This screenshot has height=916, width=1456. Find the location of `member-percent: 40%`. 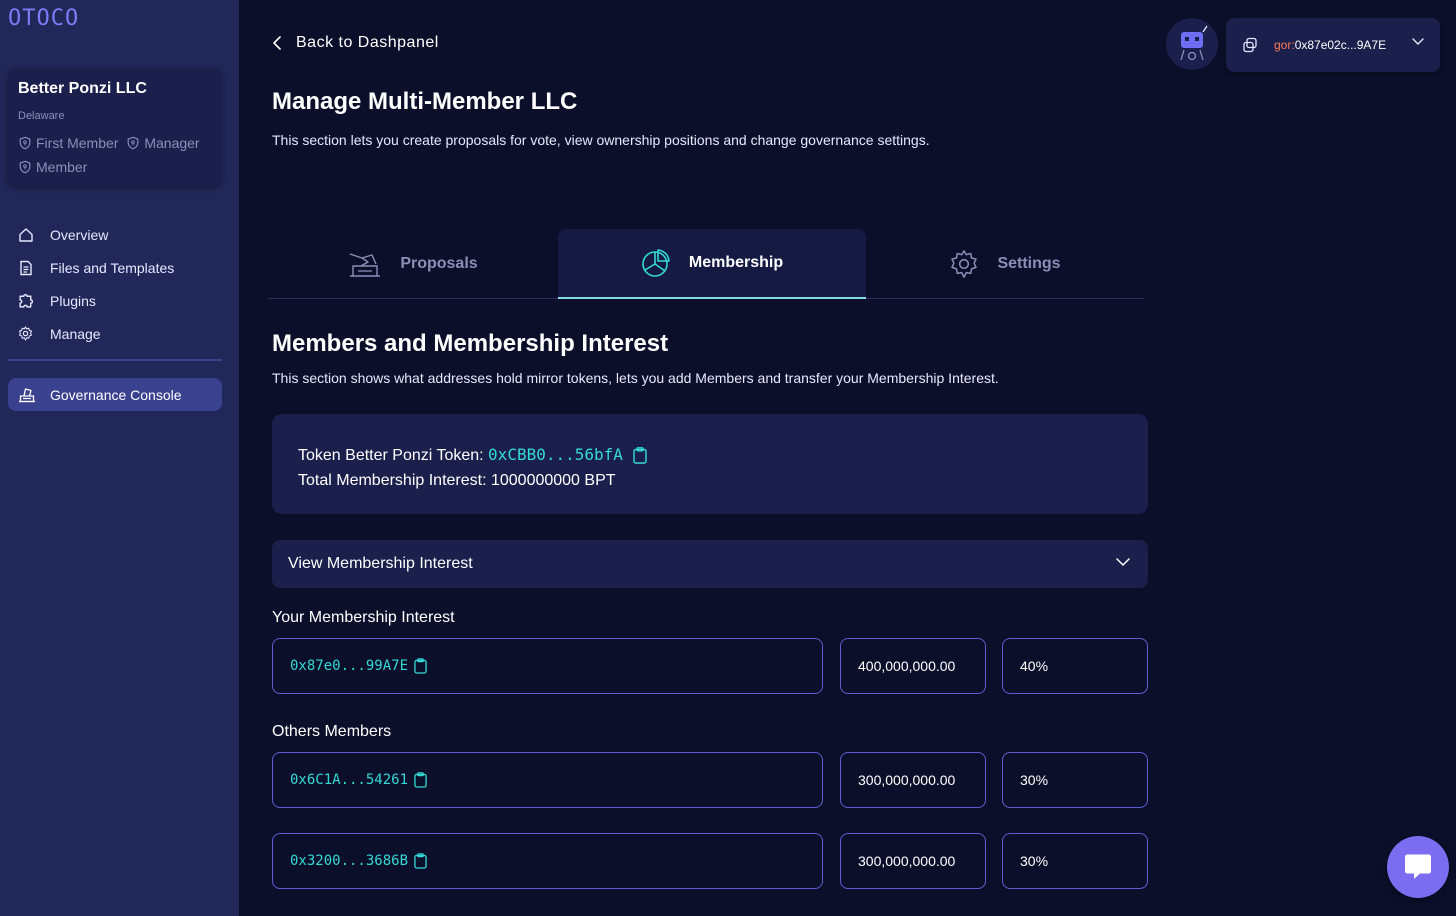

member-percent: 40% is located at coordinates (1034, 666).